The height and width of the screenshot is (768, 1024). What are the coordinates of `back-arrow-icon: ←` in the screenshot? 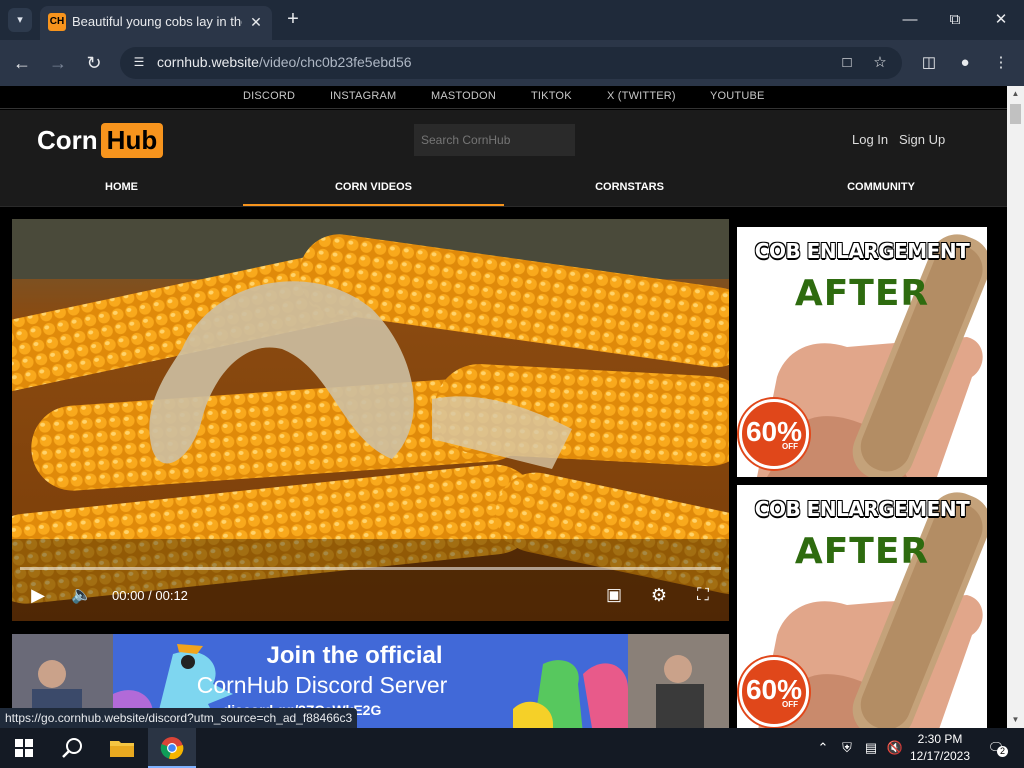 It's located at (22, 63).